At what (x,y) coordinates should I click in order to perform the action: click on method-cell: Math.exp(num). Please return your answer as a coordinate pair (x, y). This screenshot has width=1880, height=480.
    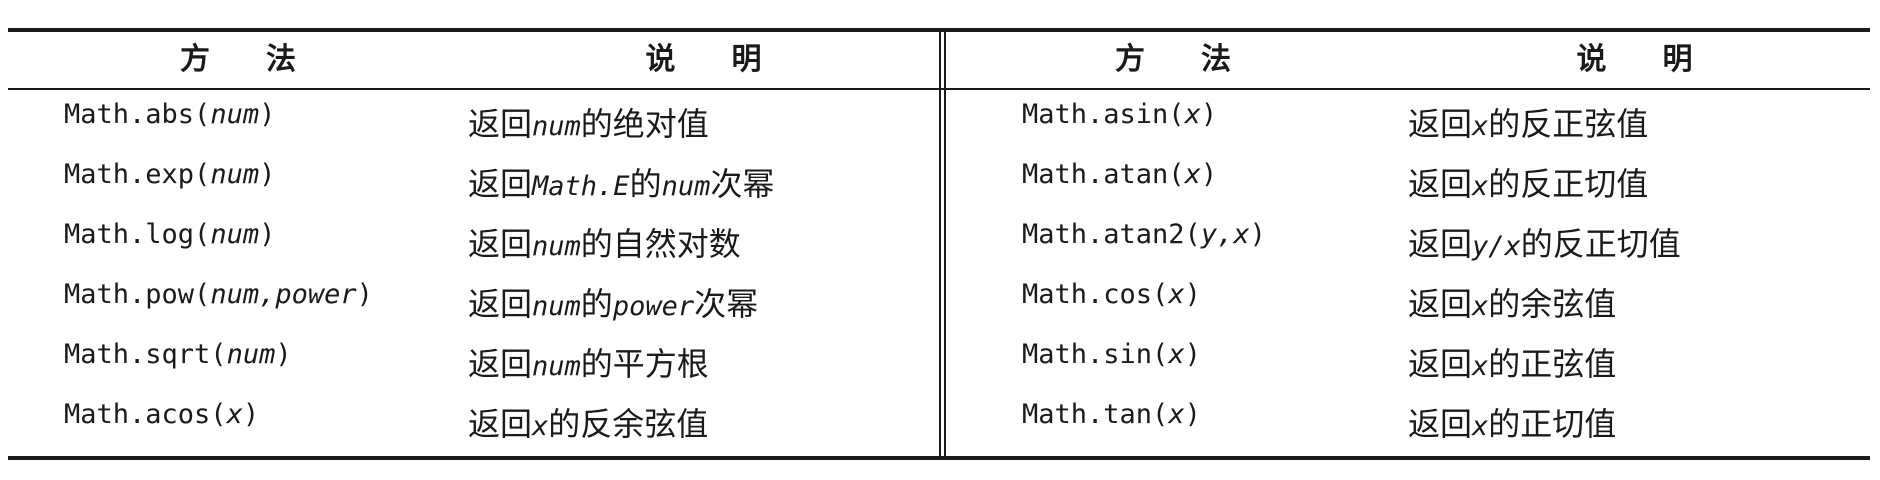
    Looking at the image, I should click on (238, 182).